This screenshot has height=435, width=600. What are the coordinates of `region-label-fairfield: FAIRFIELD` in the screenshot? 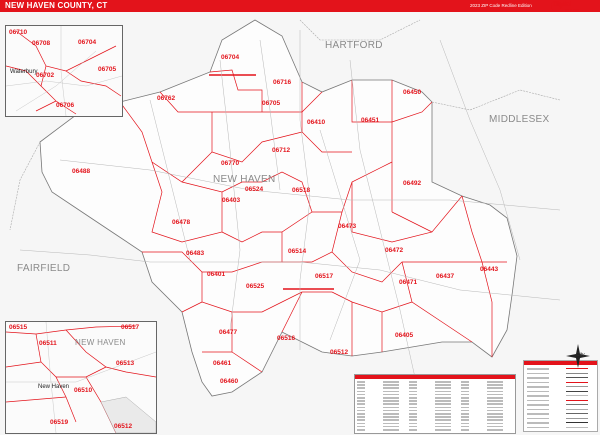 It's located at (44, 268).